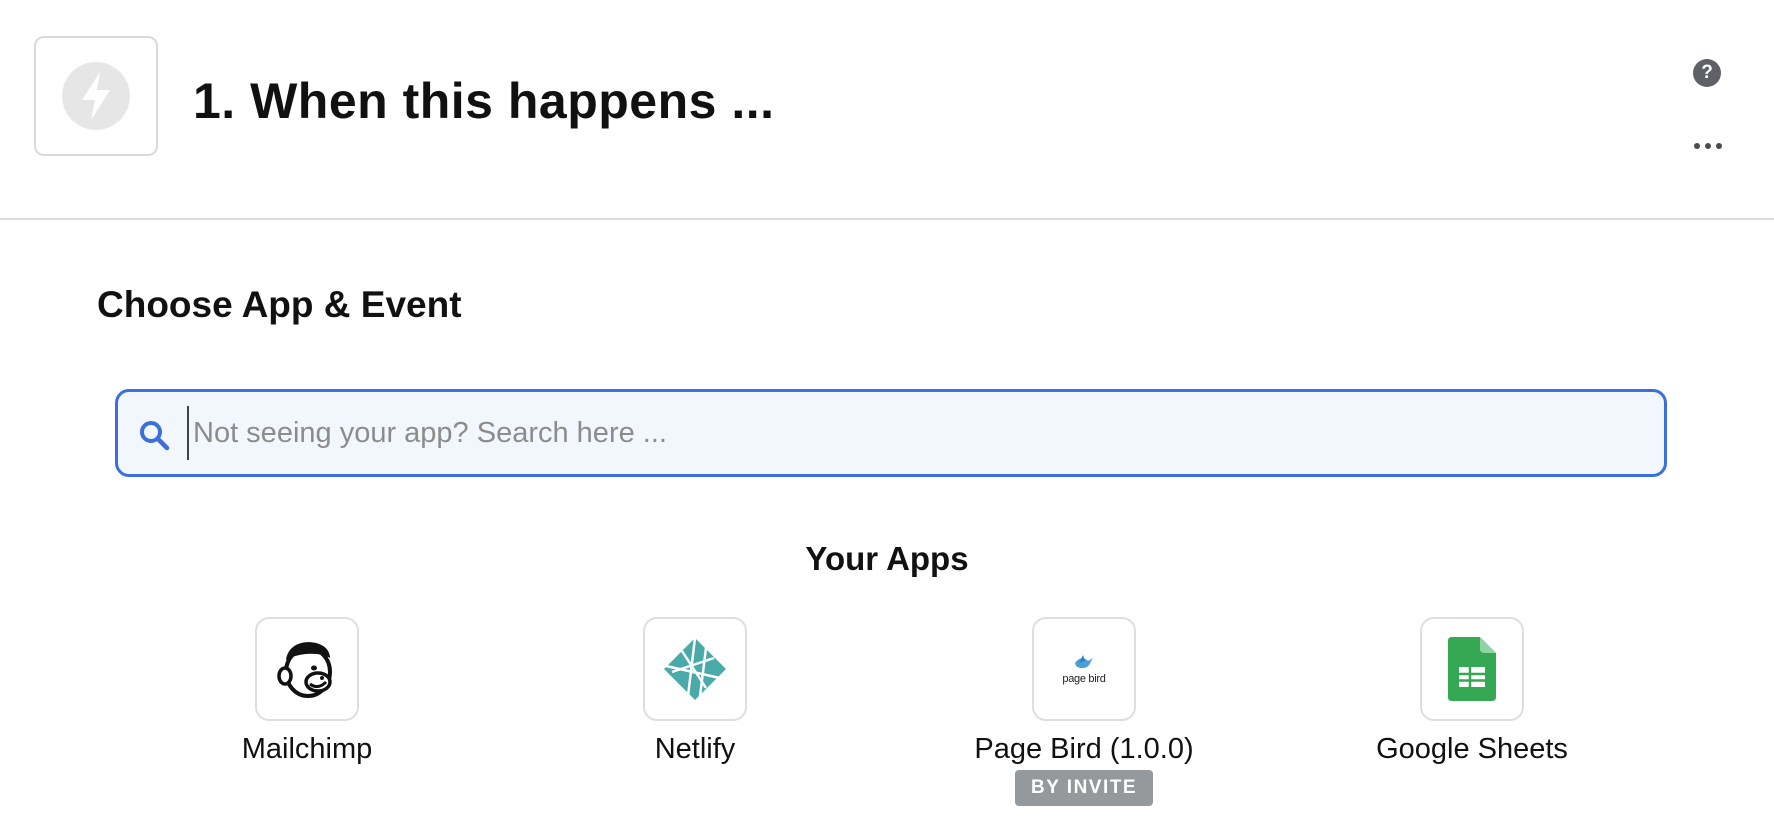 This screenshot has width=1774, height=840. I want to click on trigger-app-placeholder, so click(96, 96).